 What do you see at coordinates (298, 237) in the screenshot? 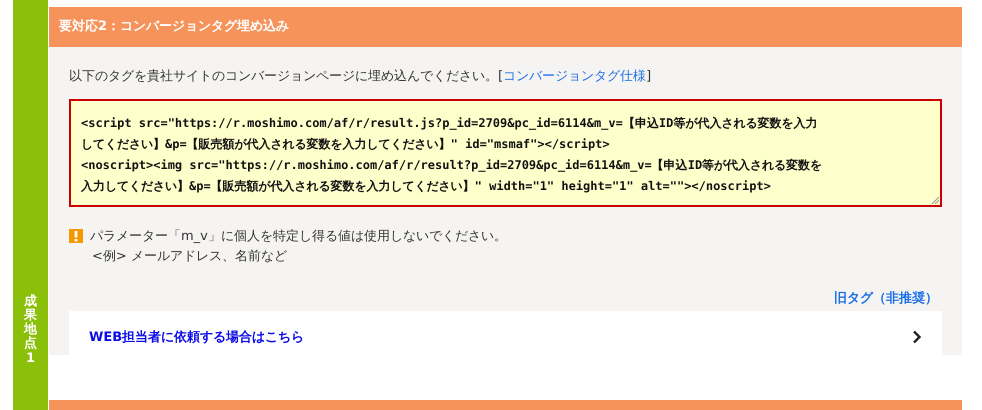
I see `warning-text: パラメーター「m_v」に個人を特定し得る値は使用しないでください。` at bounding box center [298, 237].